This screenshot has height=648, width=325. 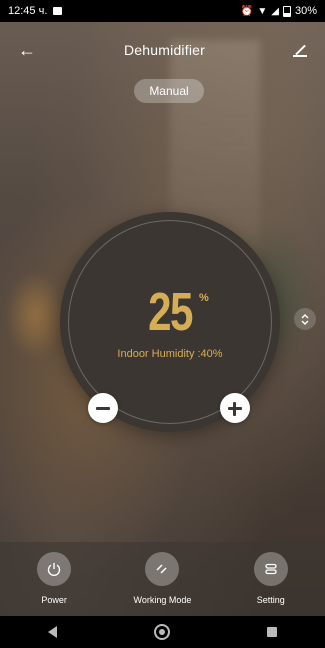 I want to click on mode-pill: Manual, so click(x=169, y=91).